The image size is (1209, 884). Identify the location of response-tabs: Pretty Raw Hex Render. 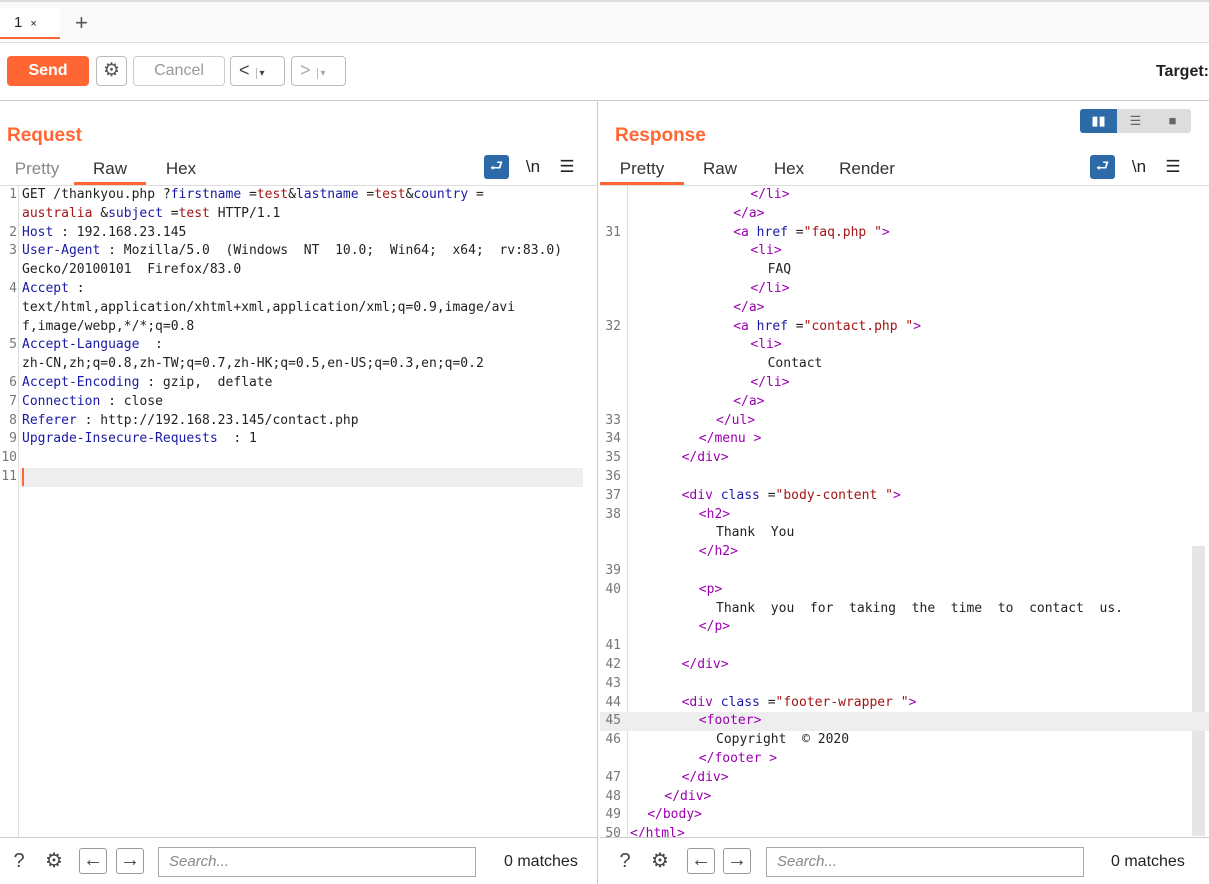
(756, 169).